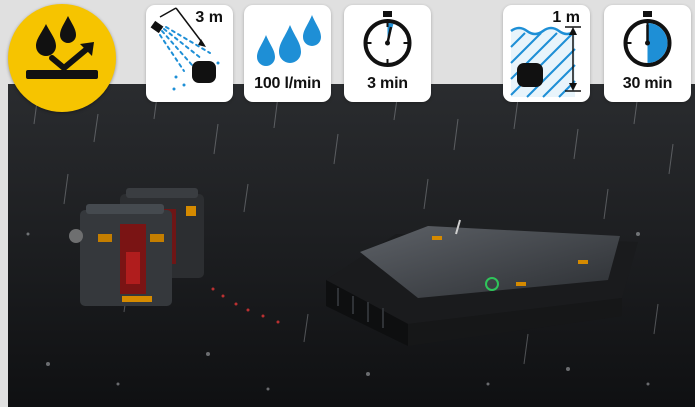  I want to click on water-resistance-badge, so click(62, 58).